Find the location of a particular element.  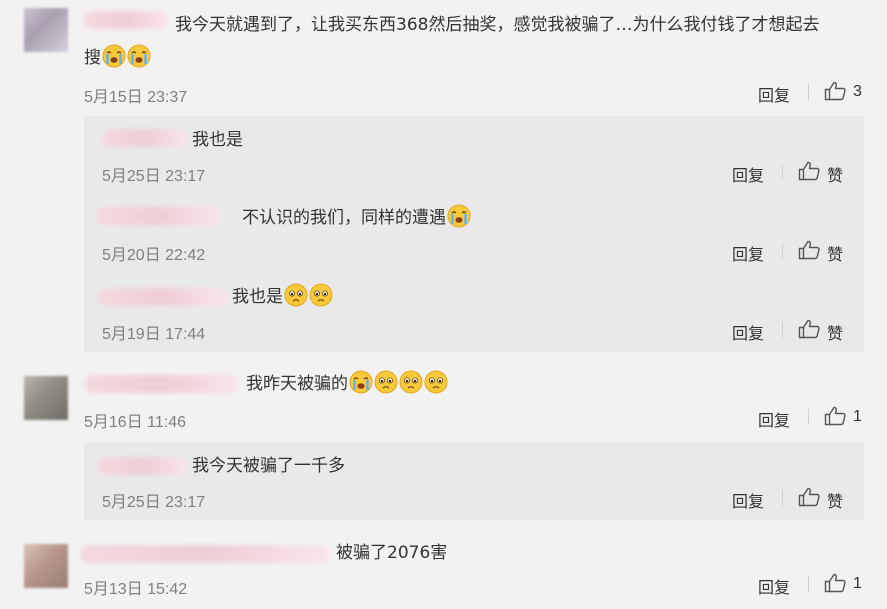

reply-text: 不认识的我们，同样的遭遇 is located at coordinates (356, 218).